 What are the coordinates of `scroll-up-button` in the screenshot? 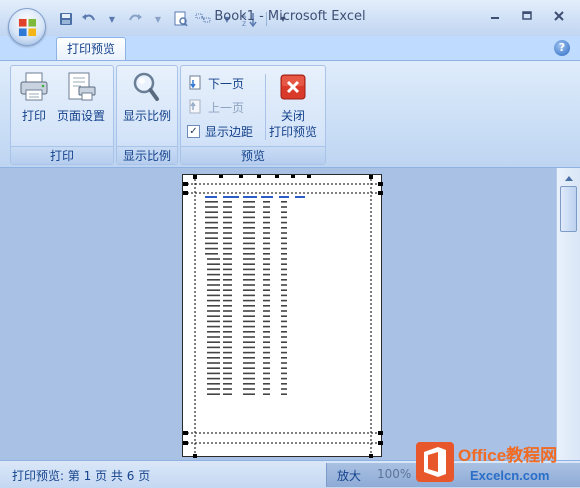 It's located at (568, 178).